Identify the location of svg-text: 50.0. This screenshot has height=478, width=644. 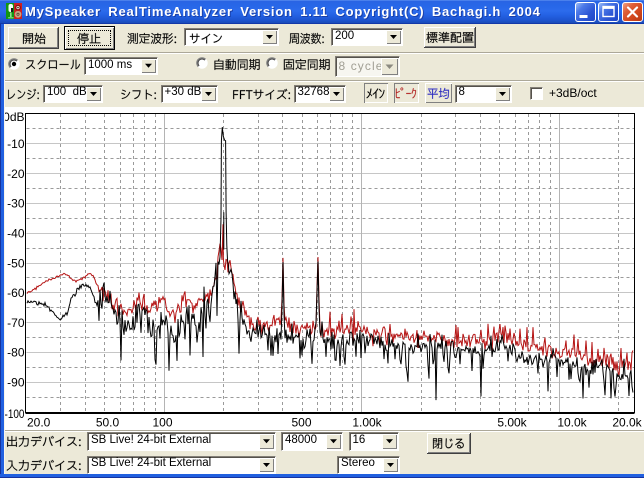
(108, 423).